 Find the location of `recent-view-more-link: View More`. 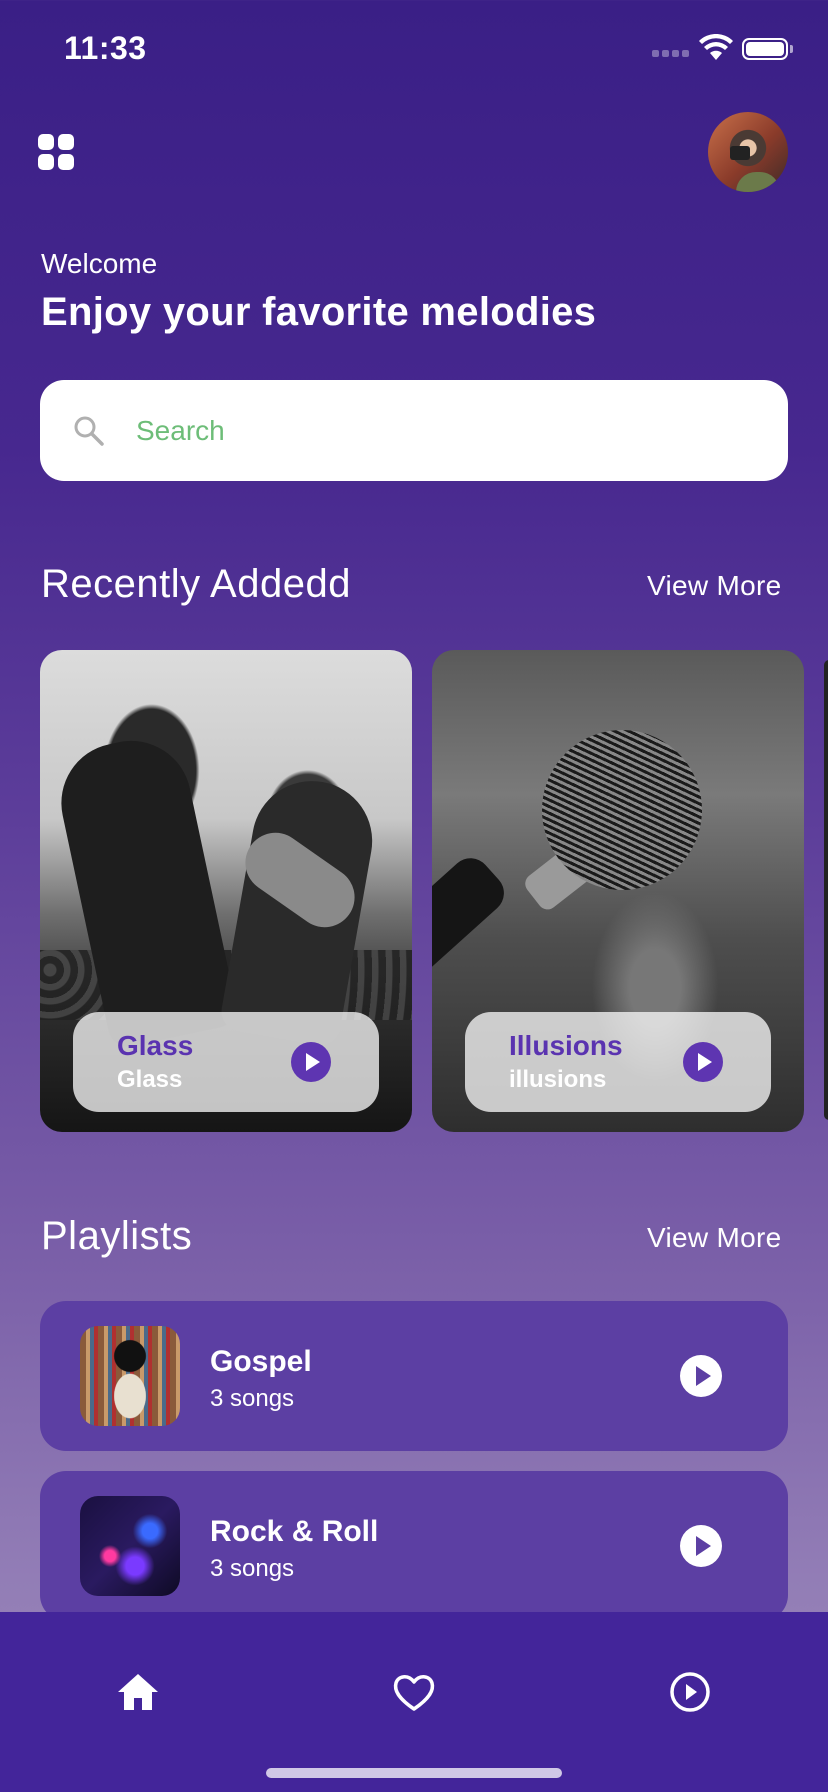

recent-view-more-link: View More is located at coordinates (714, 586).